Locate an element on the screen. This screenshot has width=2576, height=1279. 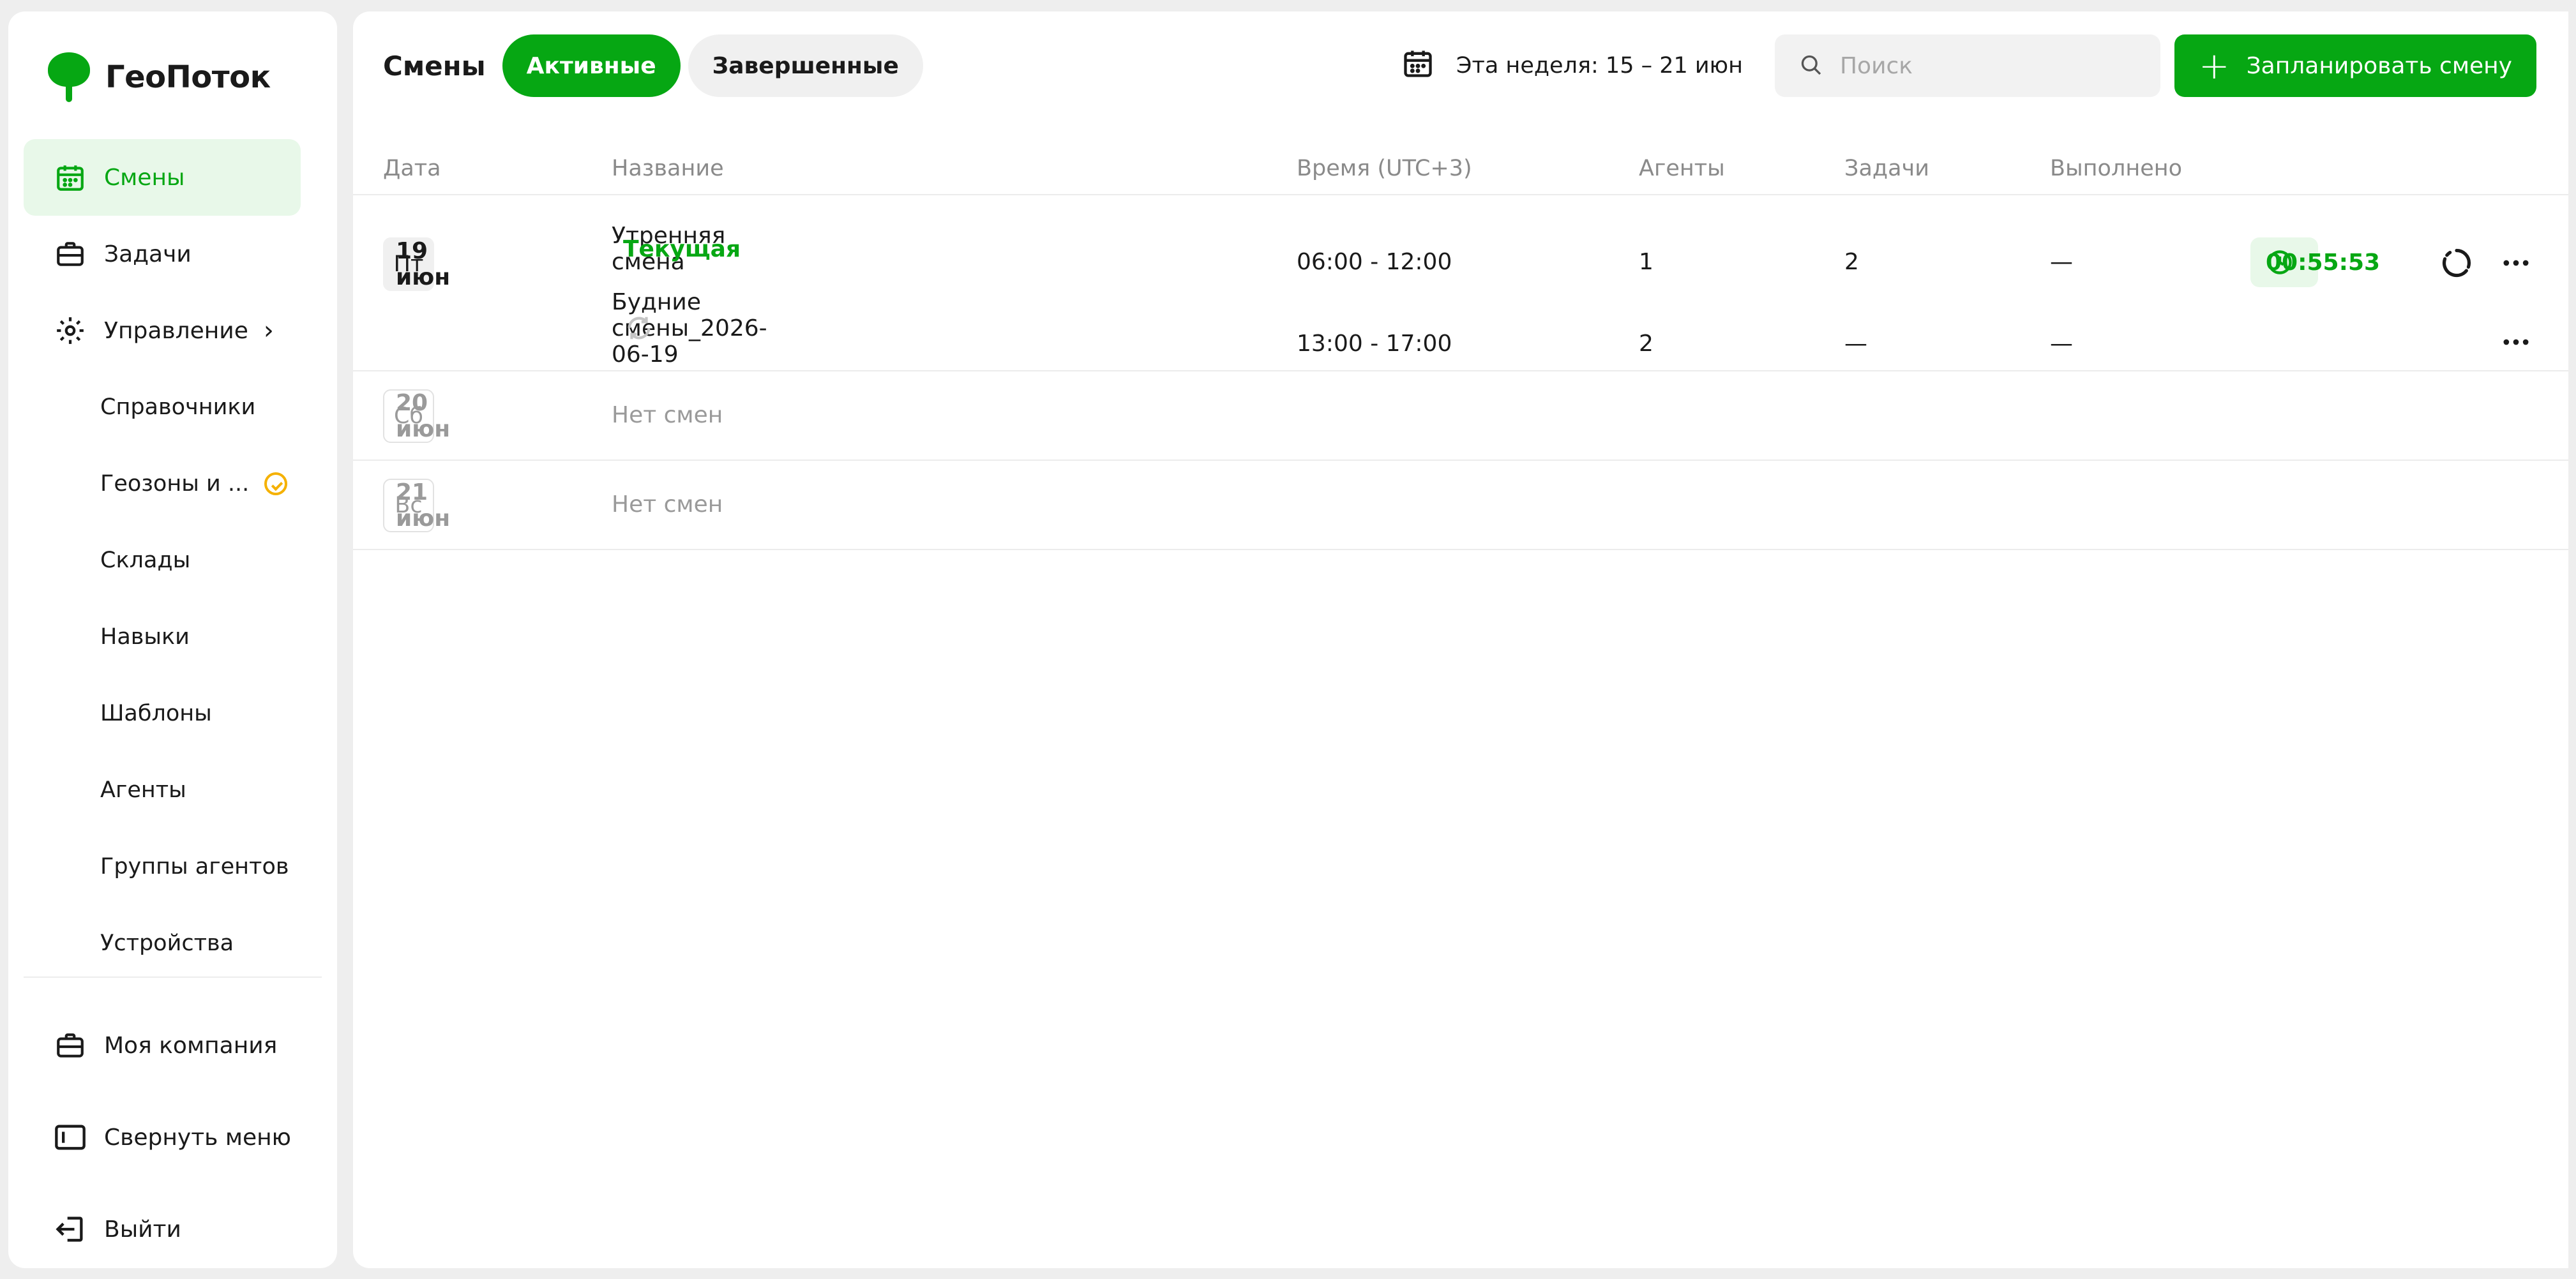
sidebar-subitem-devices: Устройства is located at coordinates (162, 939).